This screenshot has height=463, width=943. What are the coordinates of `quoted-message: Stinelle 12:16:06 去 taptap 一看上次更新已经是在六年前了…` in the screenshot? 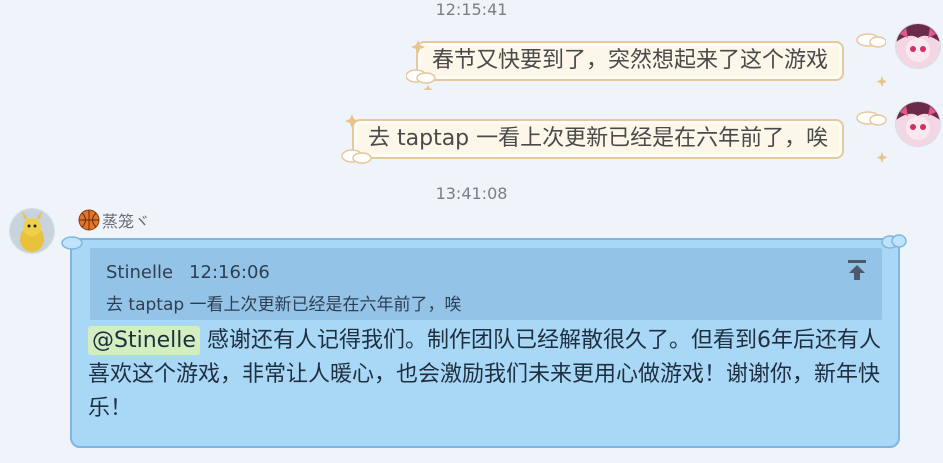 It's located at (486, 284).